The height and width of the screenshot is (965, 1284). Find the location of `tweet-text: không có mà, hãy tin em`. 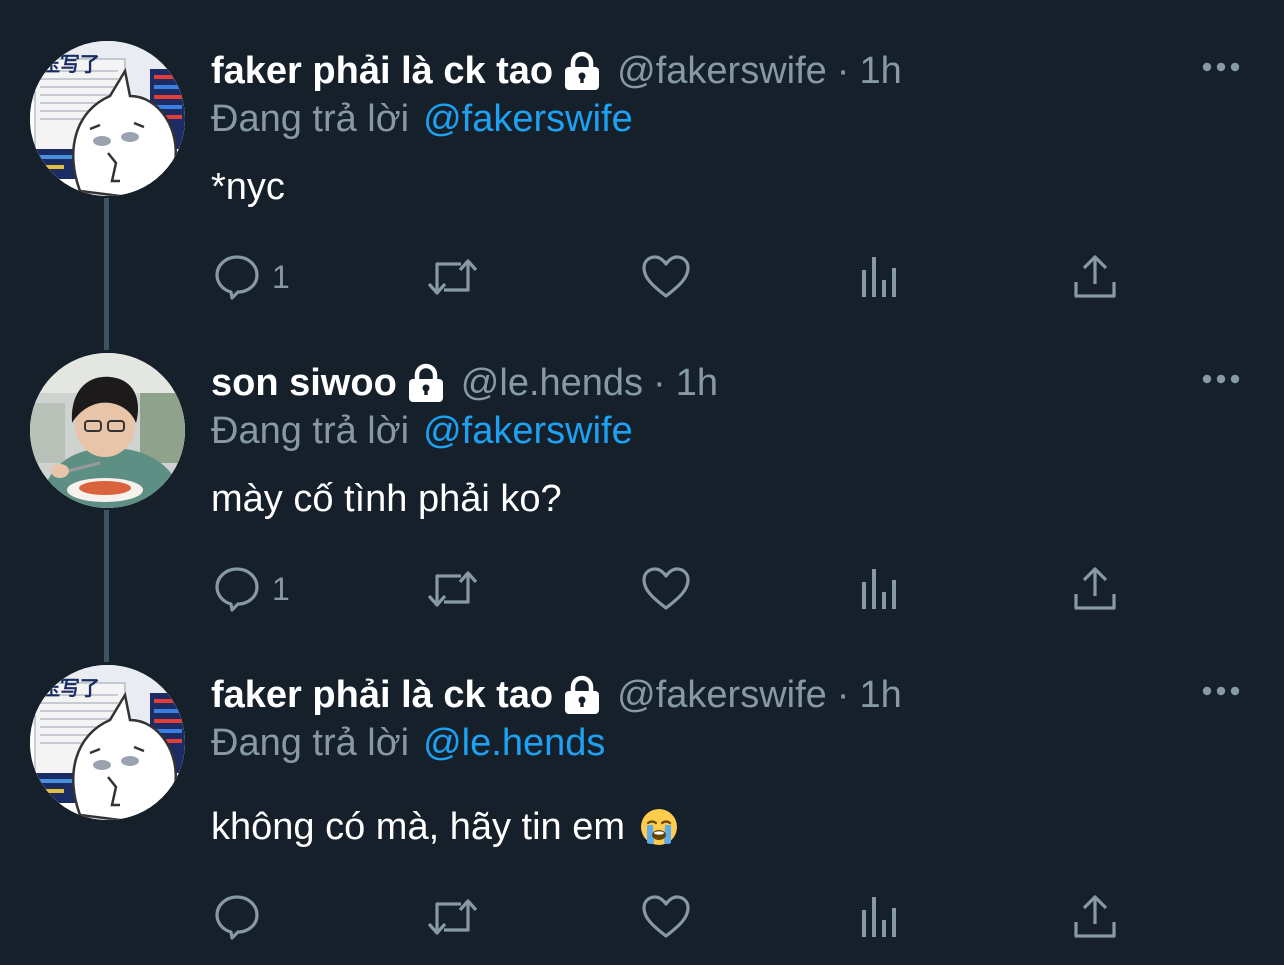

tweet-text: không có mà, hãy tin em is located at coordinates (445, 827).